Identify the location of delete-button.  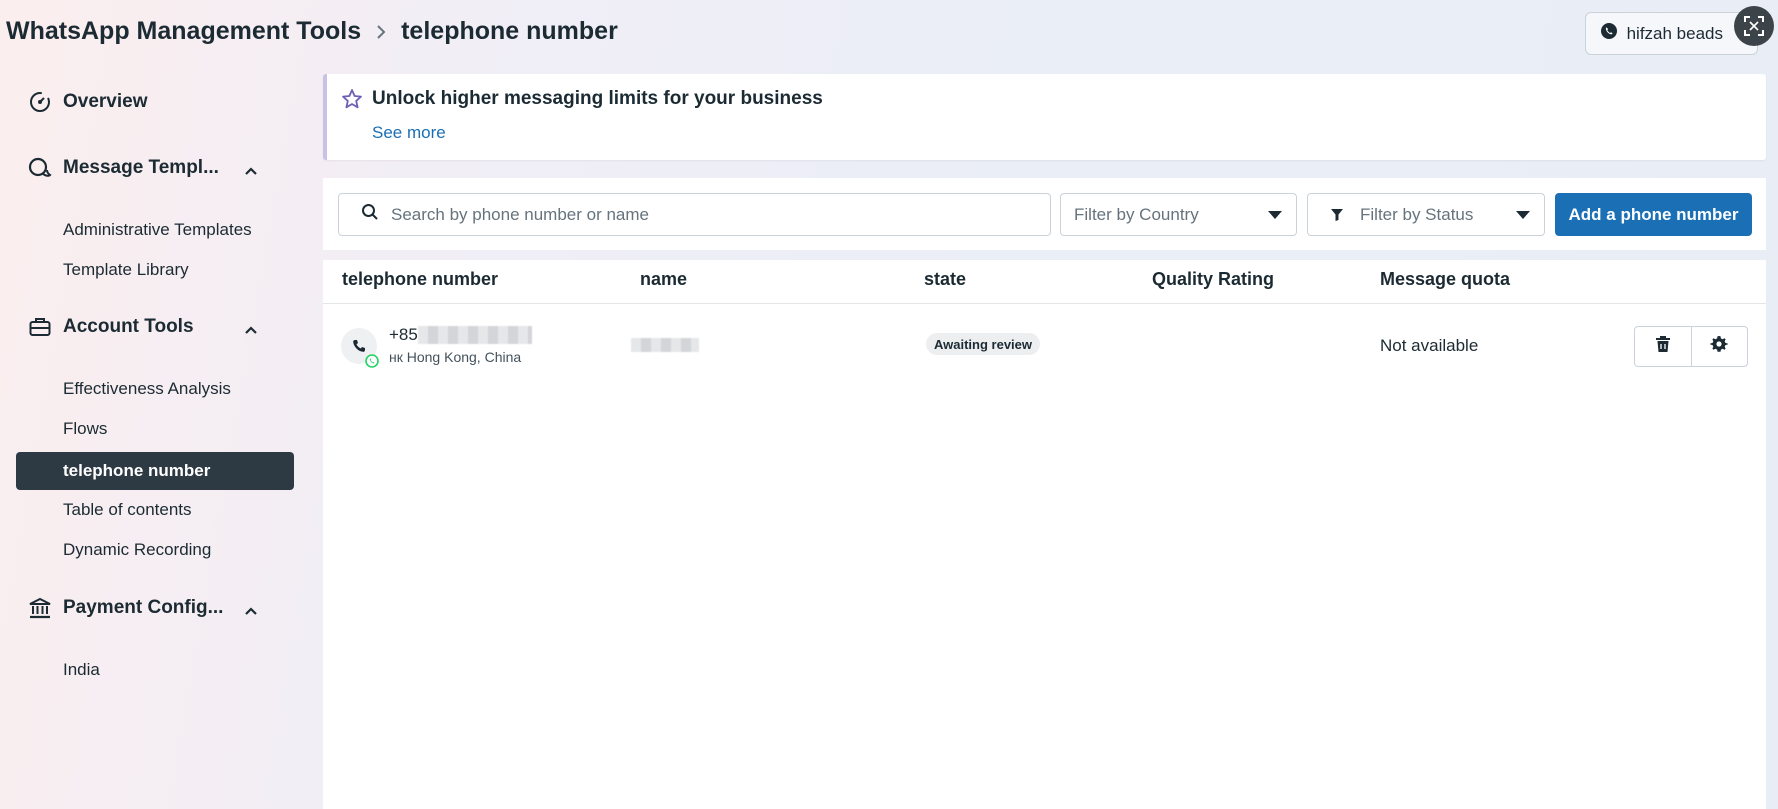
(1663, 346).